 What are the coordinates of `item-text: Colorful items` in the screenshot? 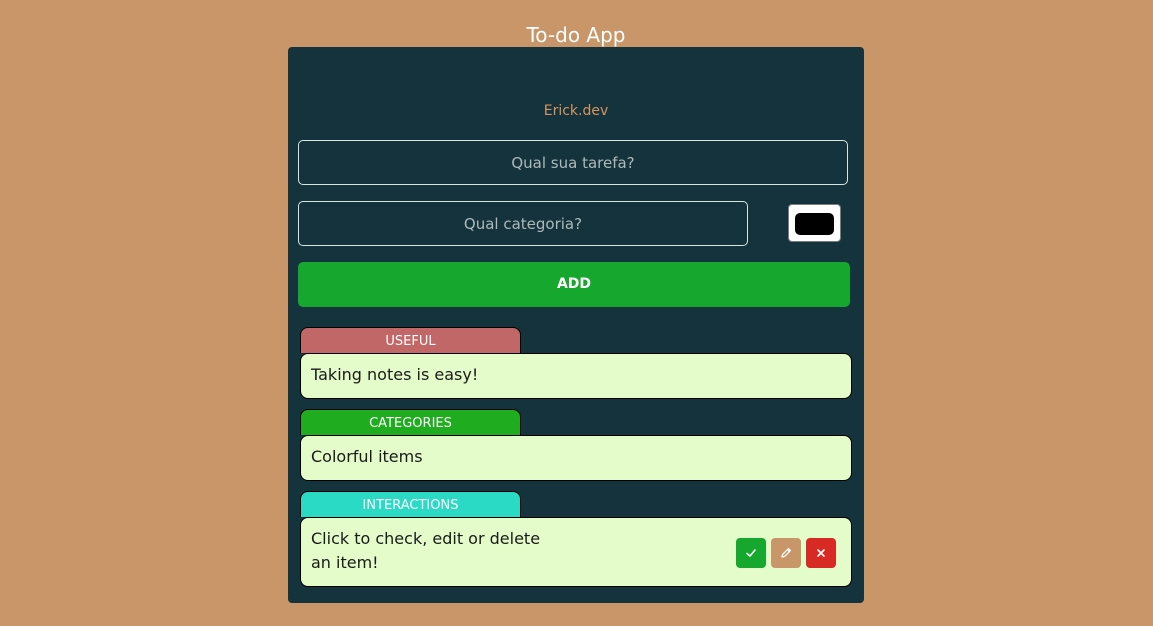 It's located at (367, 456).